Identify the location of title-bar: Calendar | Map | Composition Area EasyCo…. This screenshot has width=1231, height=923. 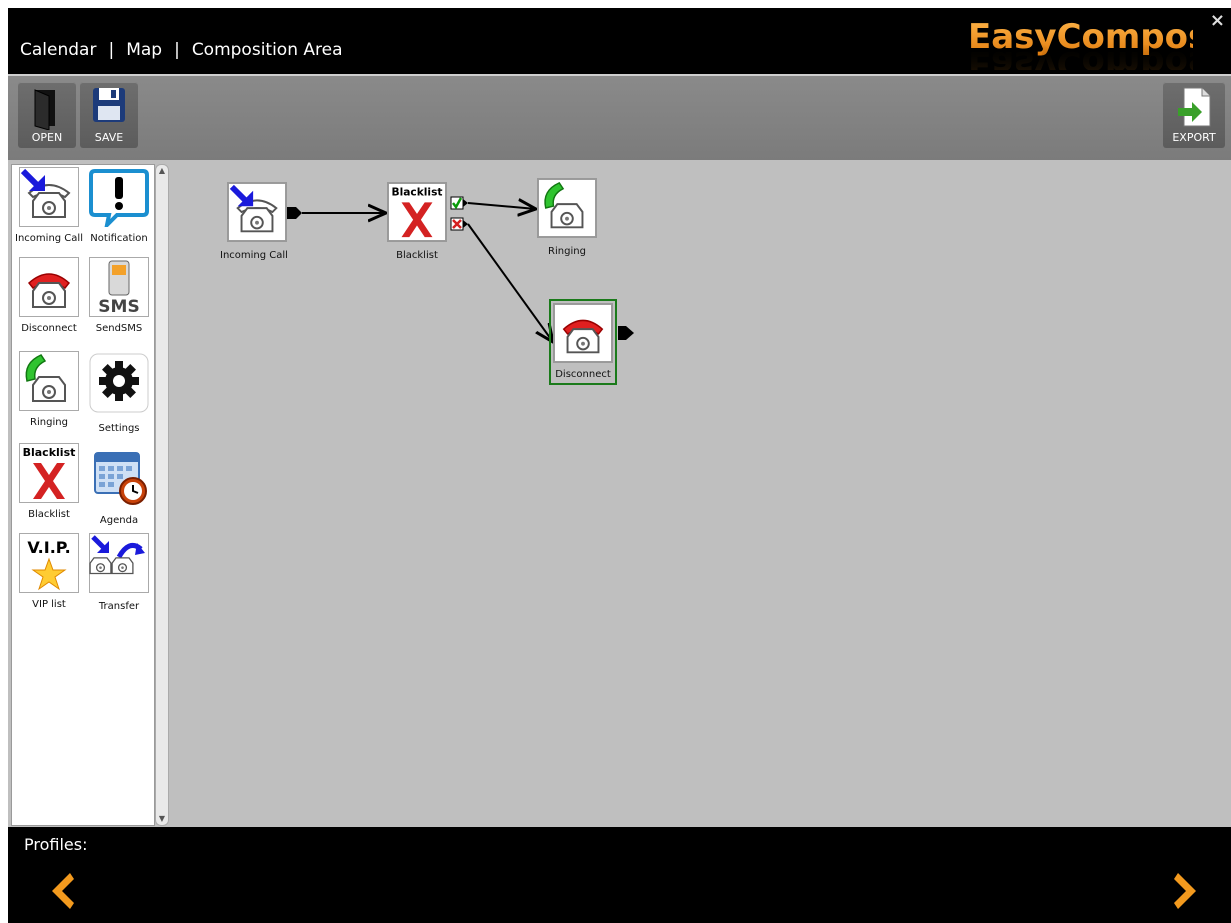
(619, 41).